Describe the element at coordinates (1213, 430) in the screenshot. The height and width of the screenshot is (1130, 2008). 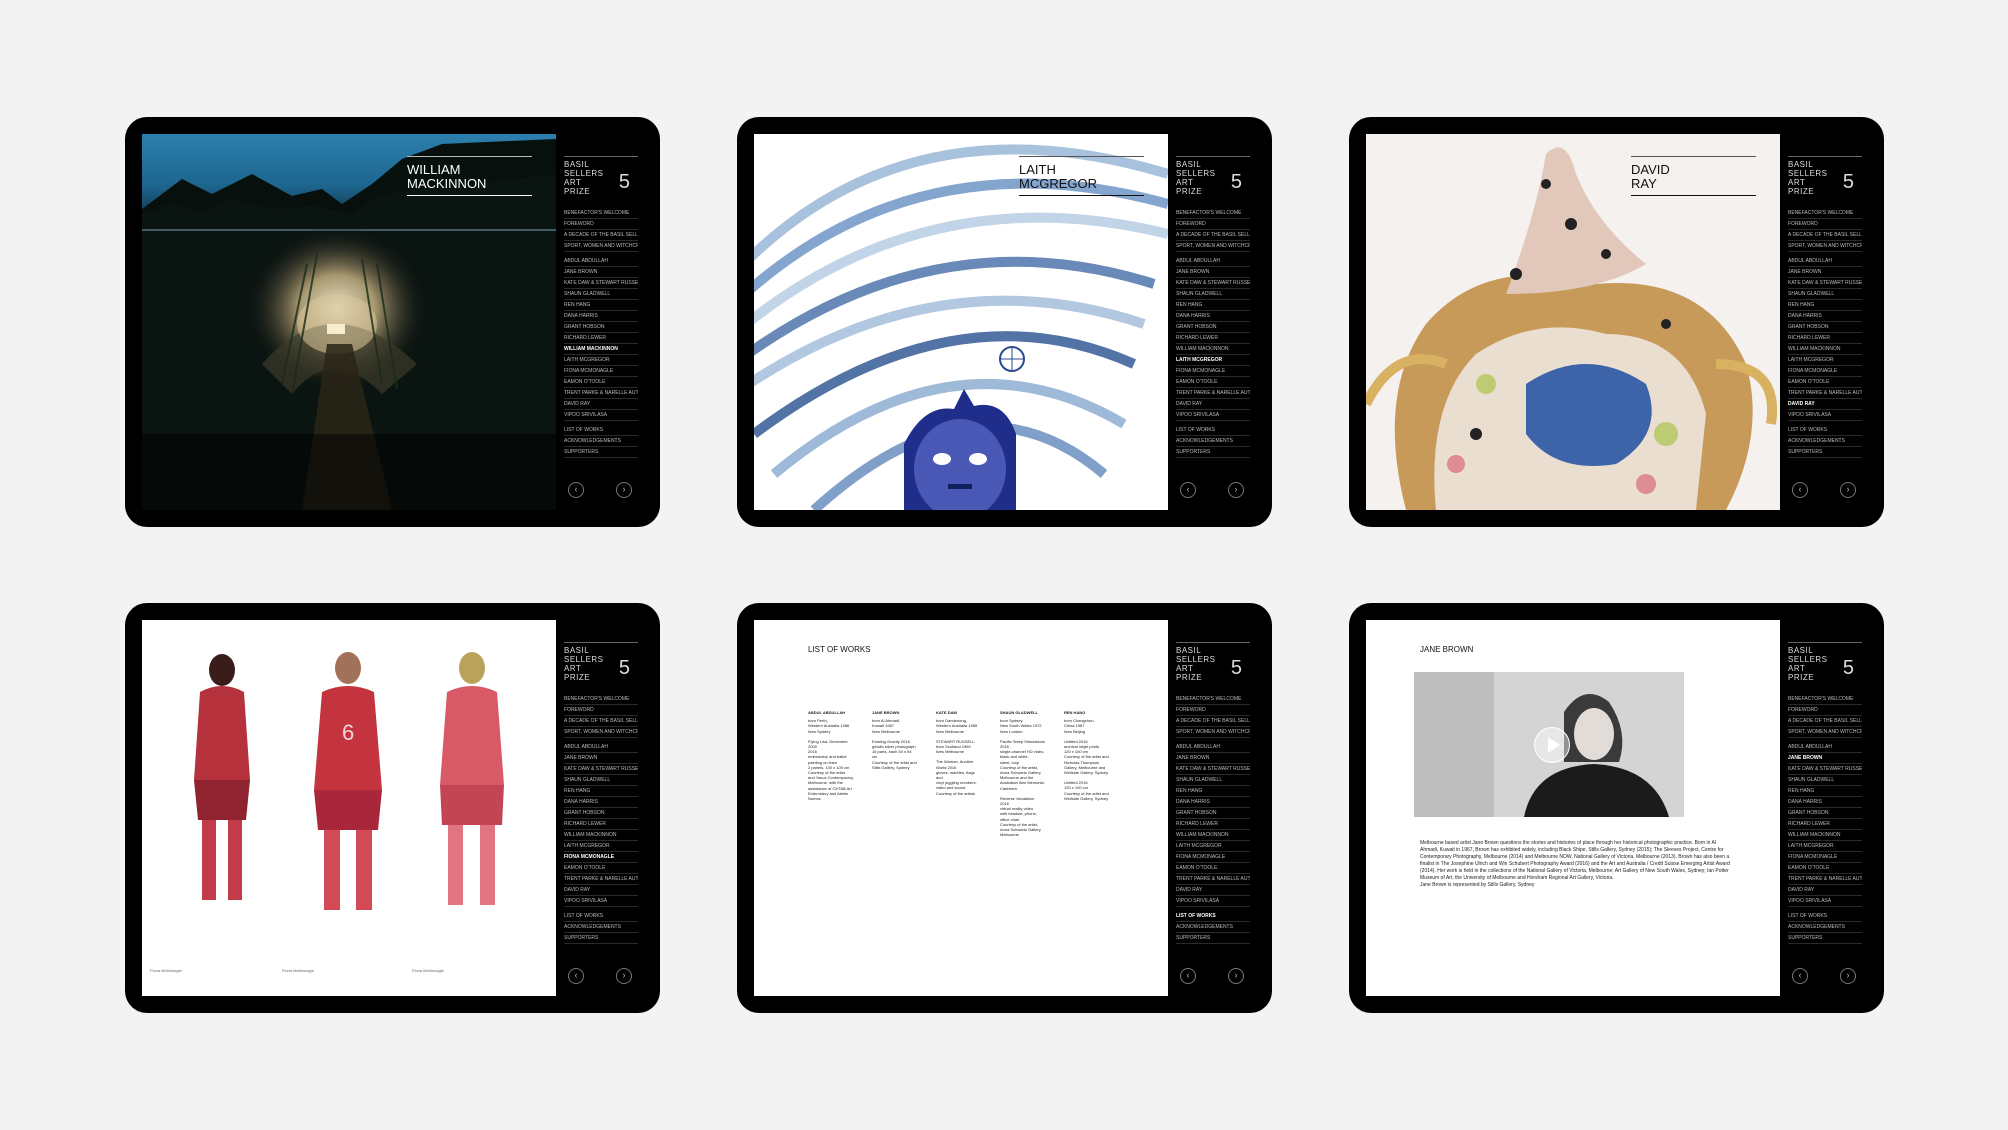
I see `sidebar-nav-item: LIST OF WORKS` at that location.